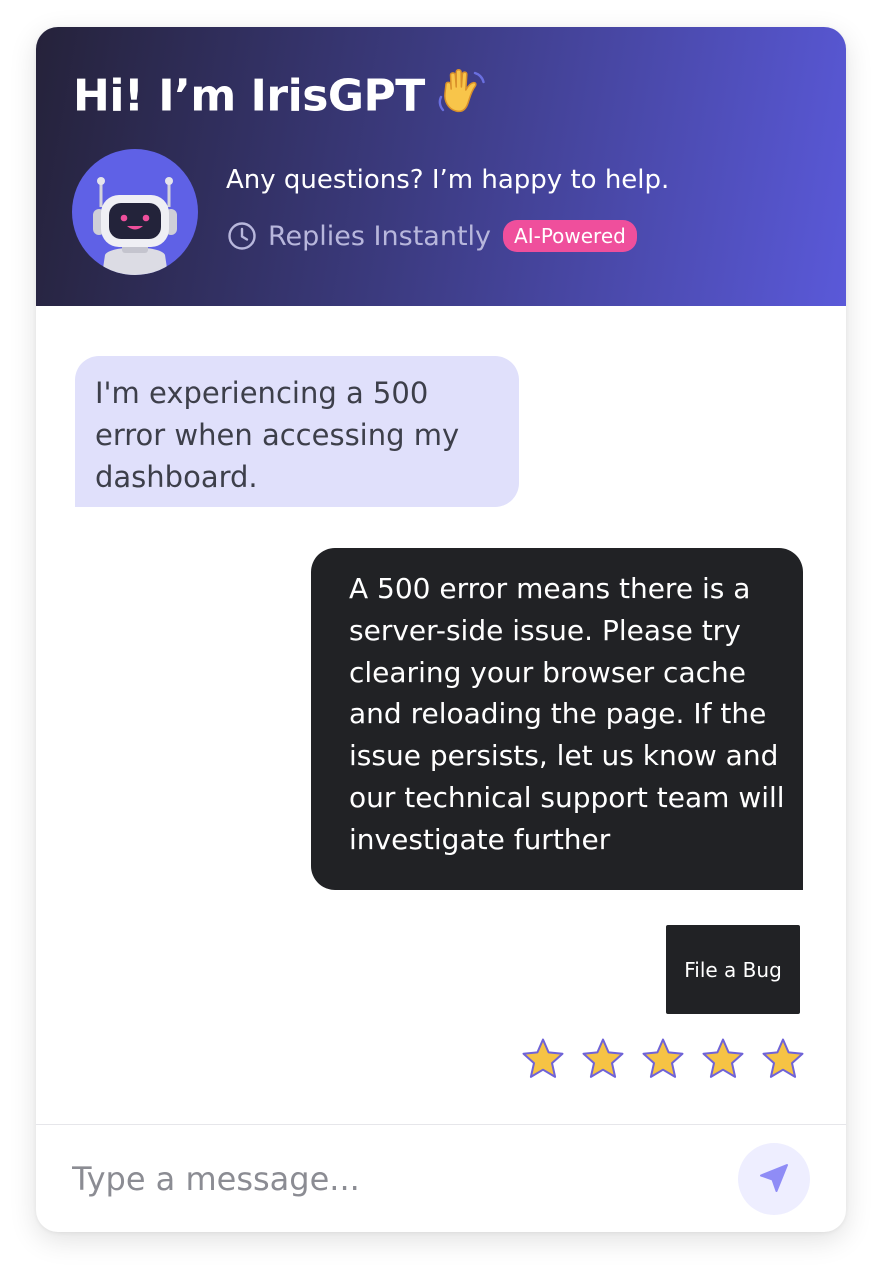 Image resolution: width=882 pixels, height=1278 pixels. I want to click on header-title: Hi! I’m IrisGPT, so click(282, 98).